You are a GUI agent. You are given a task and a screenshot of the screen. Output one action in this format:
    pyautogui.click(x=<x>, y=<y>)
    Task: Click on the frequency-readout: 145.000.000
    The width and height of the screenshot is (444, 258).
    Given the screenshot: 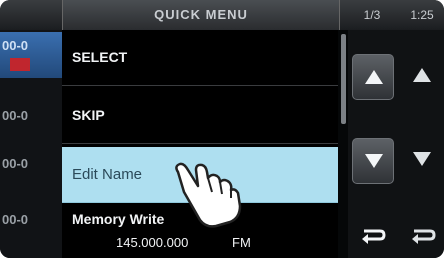 What is the action you would take?
    pyautogui.click(x=152, y=242)
    